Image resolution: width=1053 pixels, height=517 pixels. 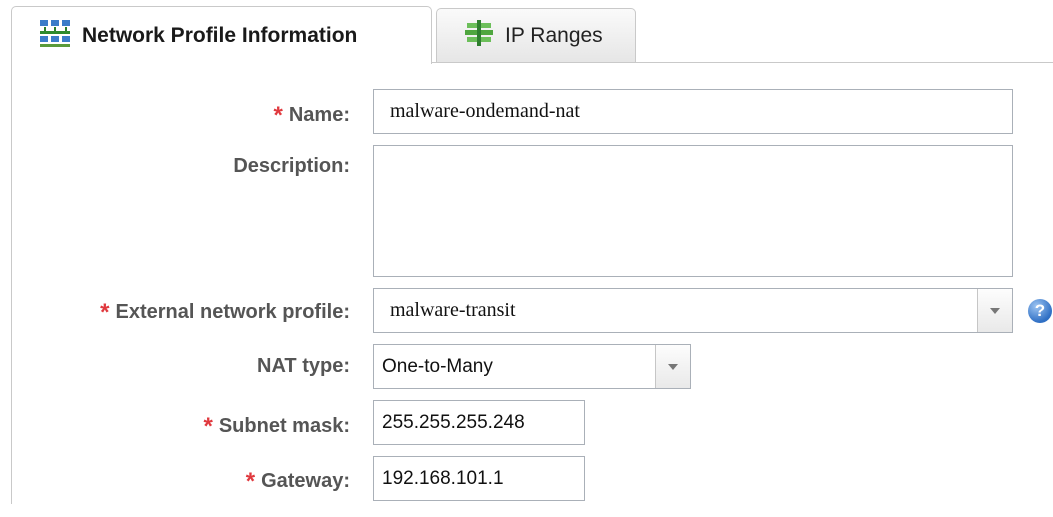 I want to click on panel-border, so click(x=11, y=284).